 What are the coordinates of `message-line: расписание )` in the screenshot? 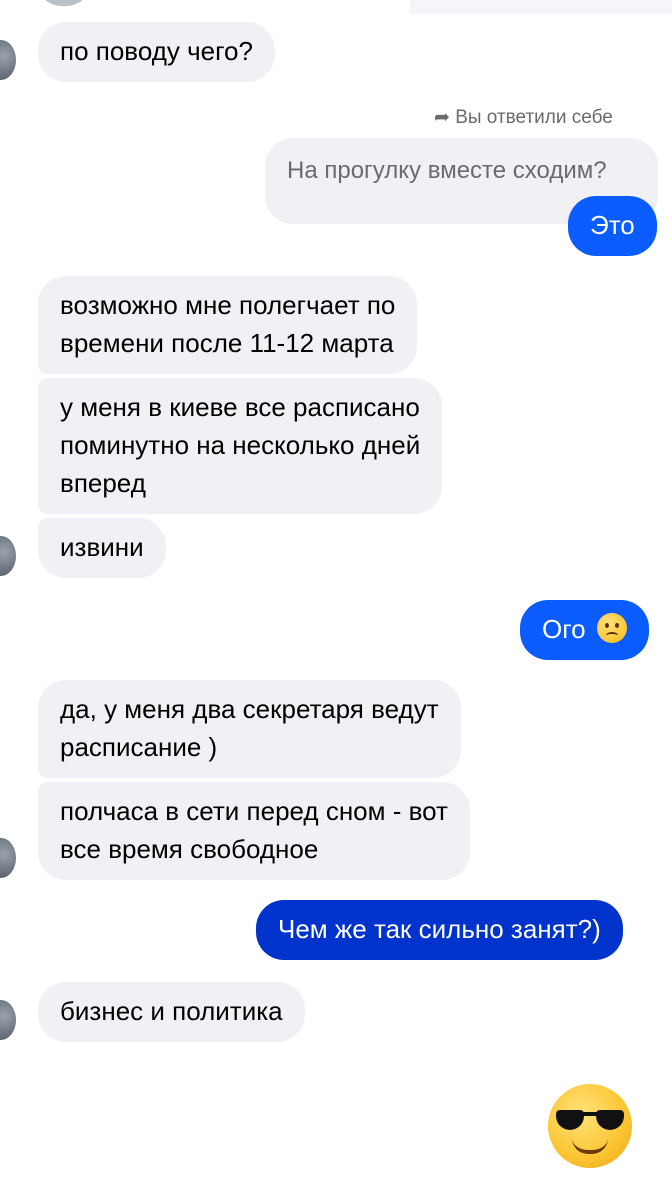 It's located at (139, 747).